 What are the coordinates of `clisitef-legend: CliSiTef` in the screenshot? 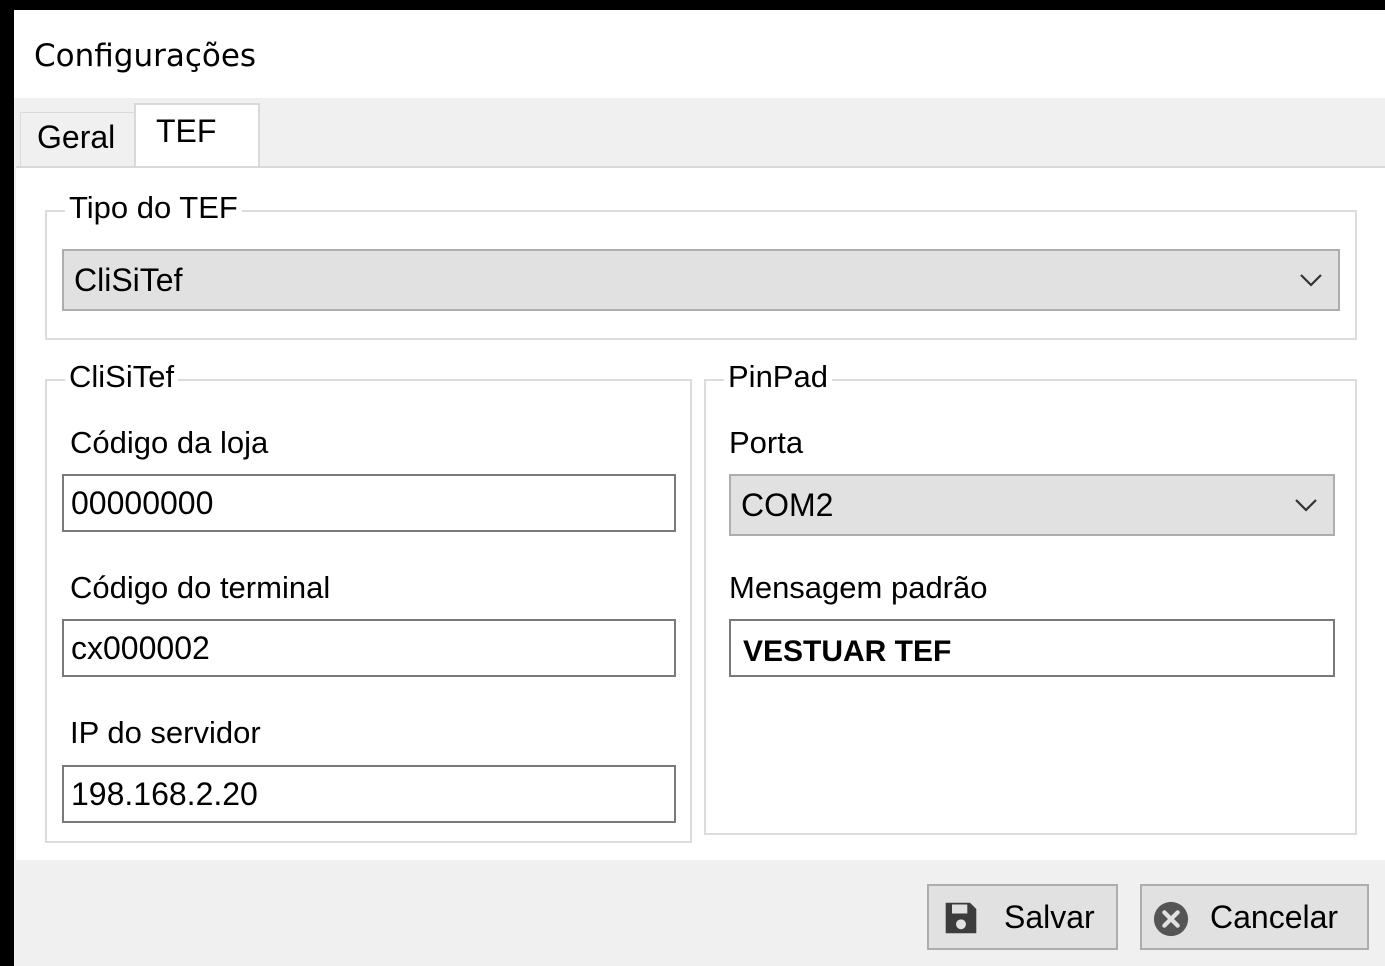 It's located at (122, 377).